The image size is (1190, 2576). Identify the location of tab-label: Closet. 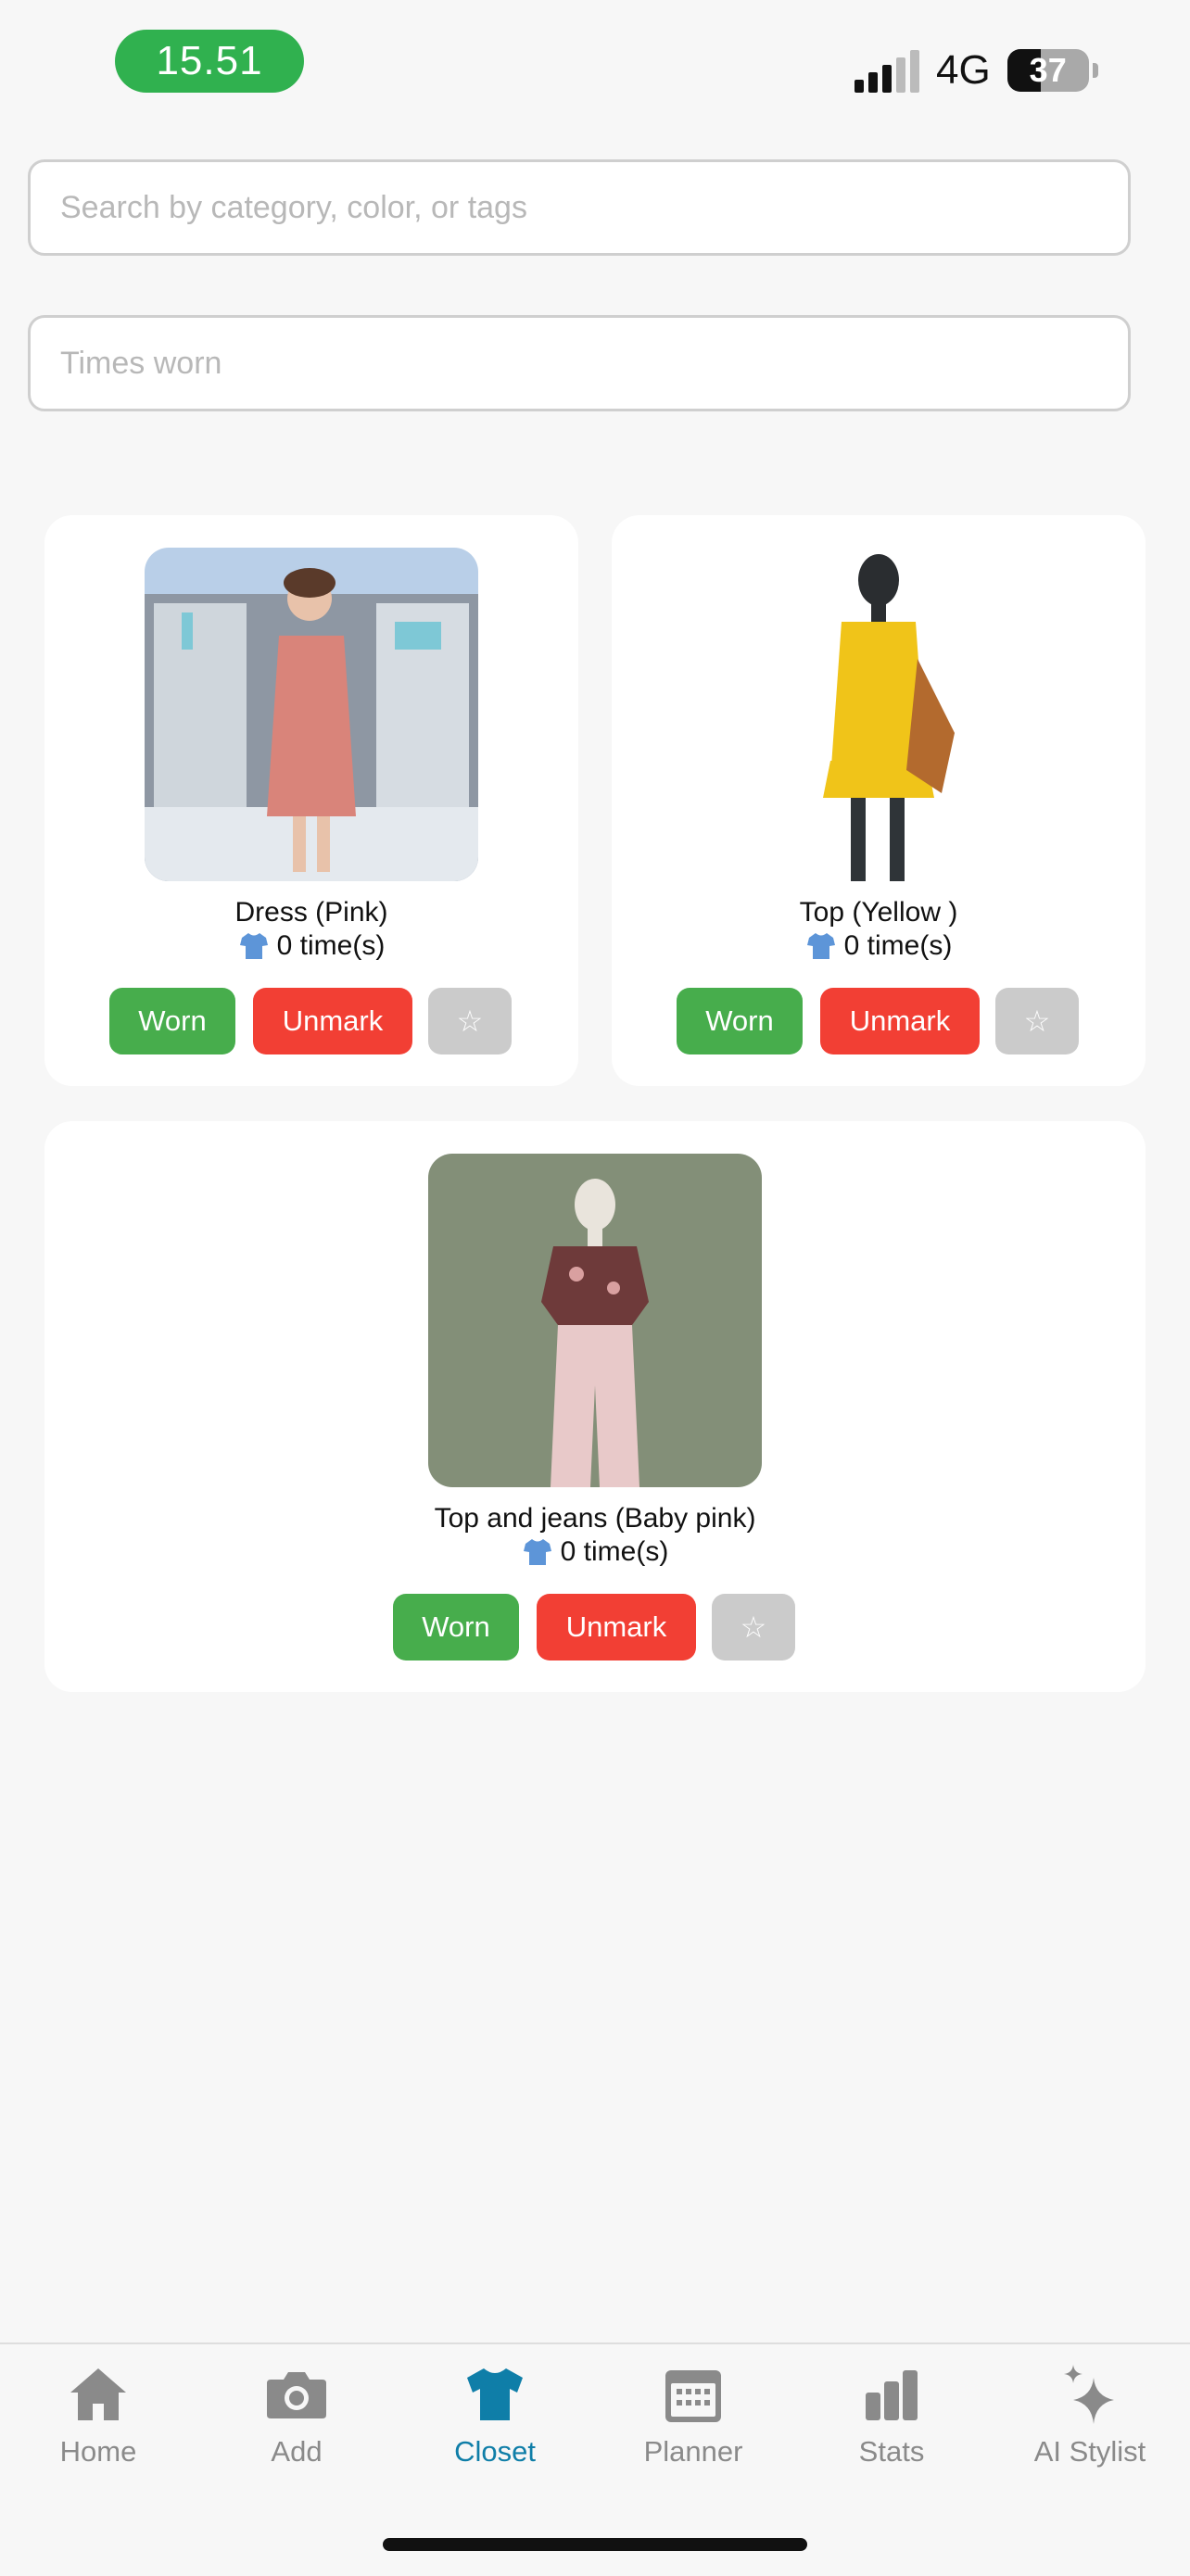
(495, 2451).